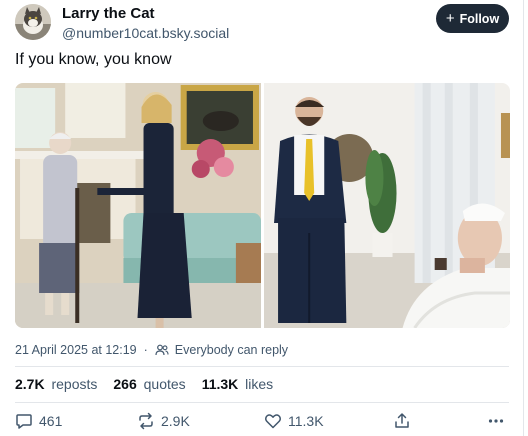 The image size is (528, 436). Describe the element at coordinates (51, 421) in the screenshot. I see `reply-count: 461` at that location.